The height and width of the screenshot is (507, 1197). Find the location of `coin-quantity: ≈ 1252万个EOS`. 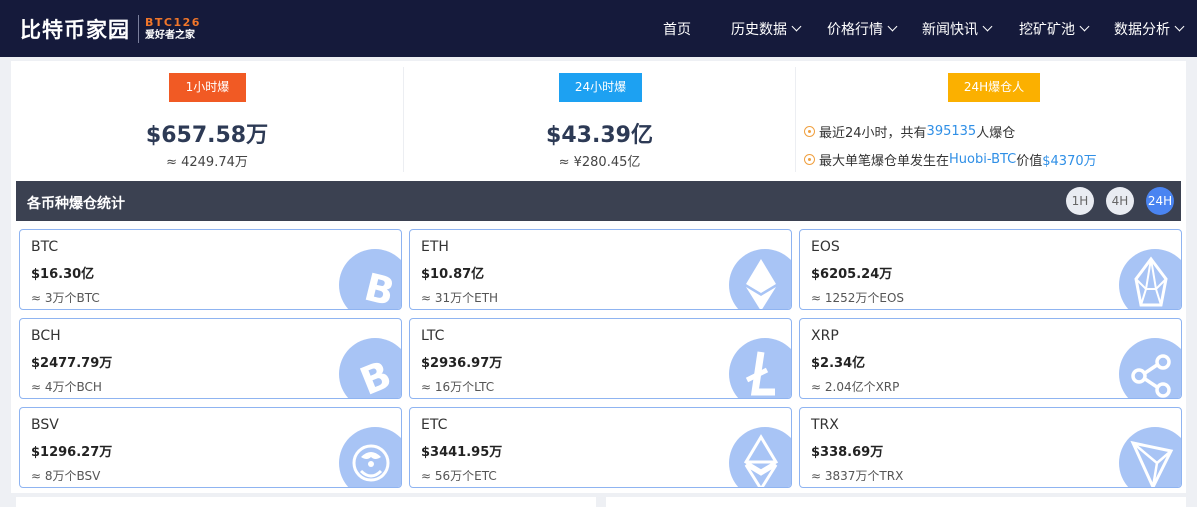

coin-quantity: ≈ 1252万个EOS is located at coordinates (858, 298).